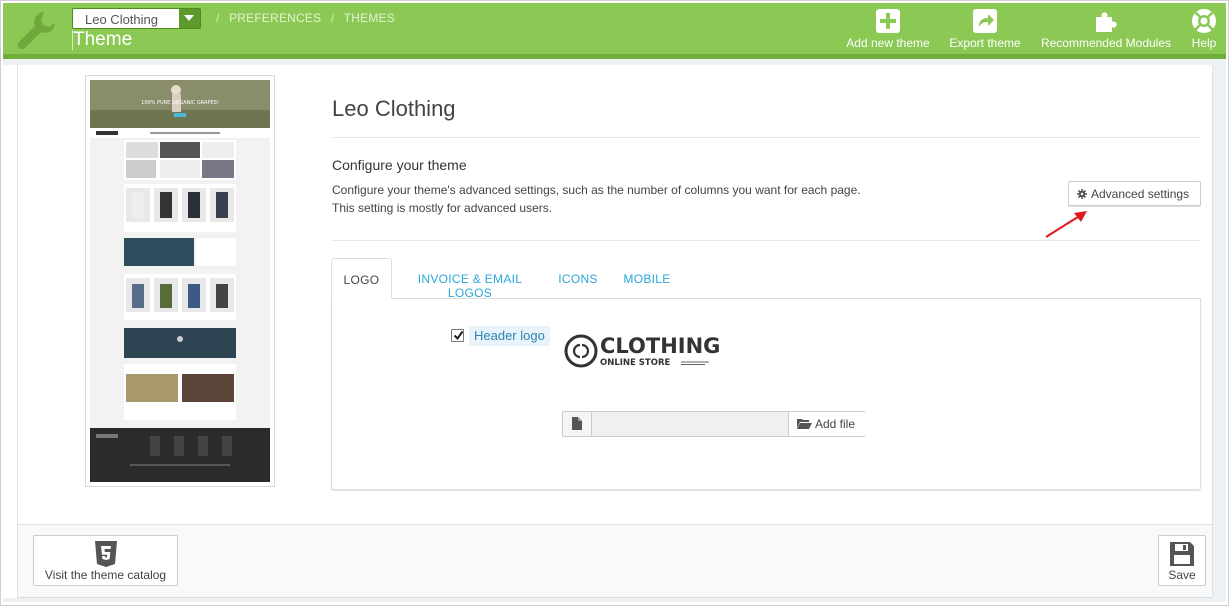 This screenshot has height=606, width=1229. I want to click on tab-invoice-email-logos: INVOICE & EMAIL LOGOS, so click(470, 279).